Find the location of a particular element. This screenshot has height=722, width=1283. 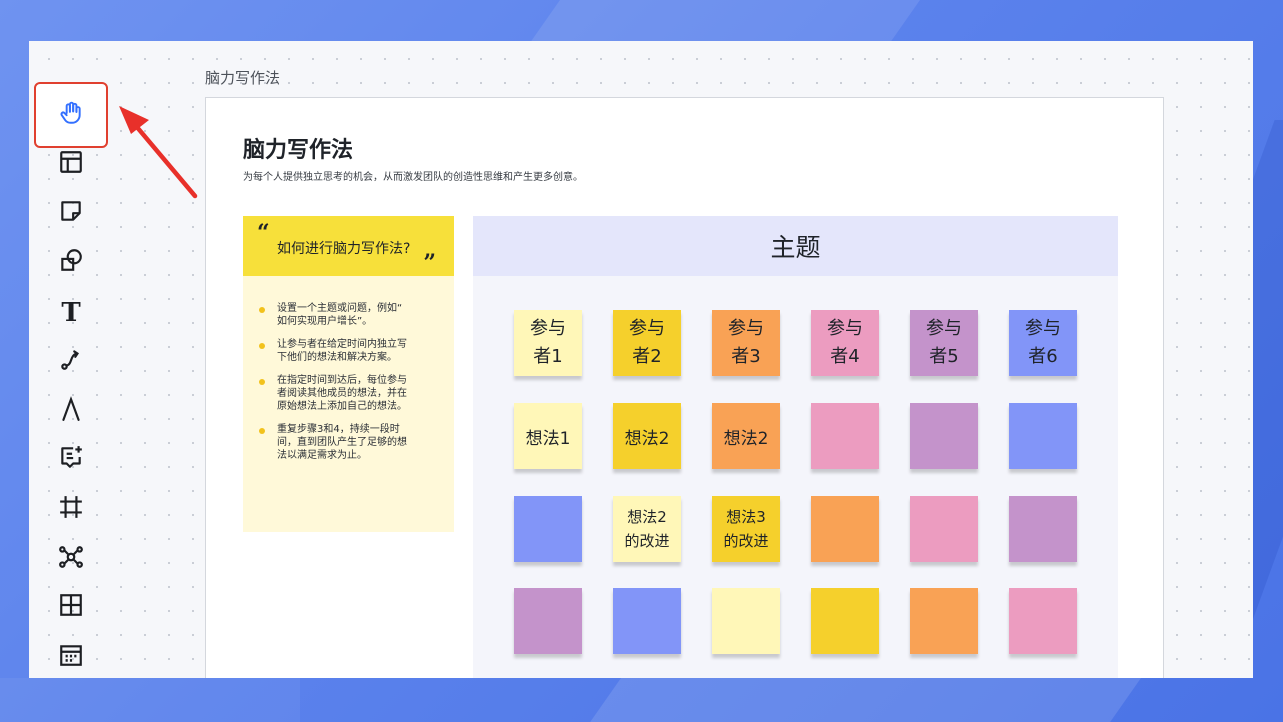

template-tool-button is located at coordinates (71, 164).